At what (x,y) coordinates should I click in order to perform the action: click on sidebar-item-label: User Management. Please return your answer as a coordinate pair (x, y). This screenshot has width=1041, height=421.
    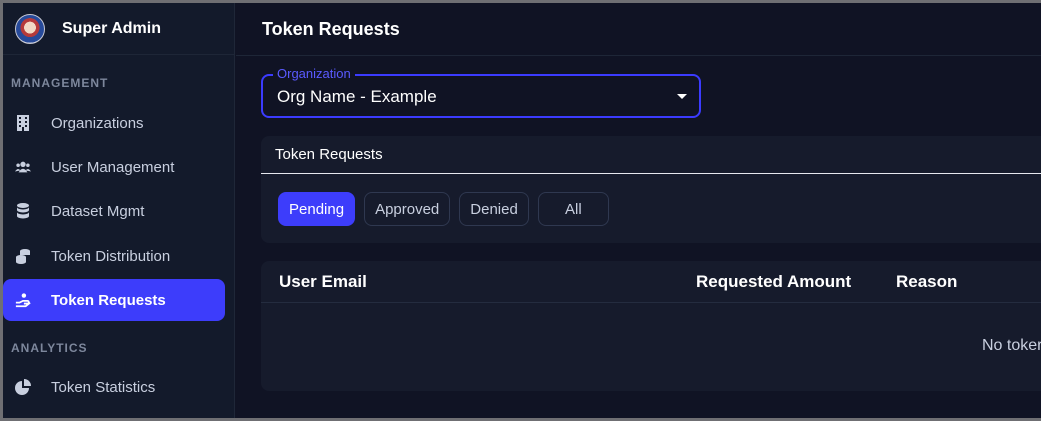
    Looking at the image, I should click on (113, 167).